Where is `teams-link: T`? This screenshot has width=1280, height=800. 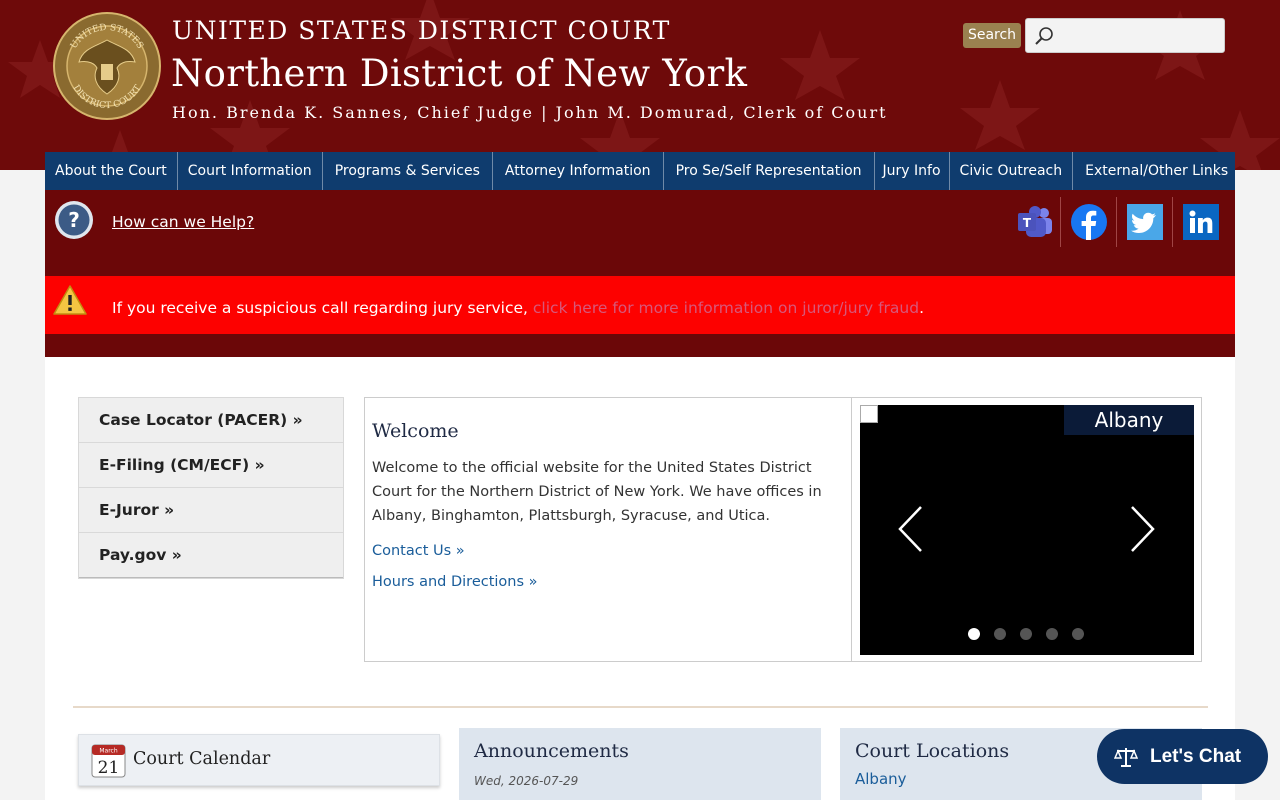
teams-link: T is located at coordinates (1035, 222).